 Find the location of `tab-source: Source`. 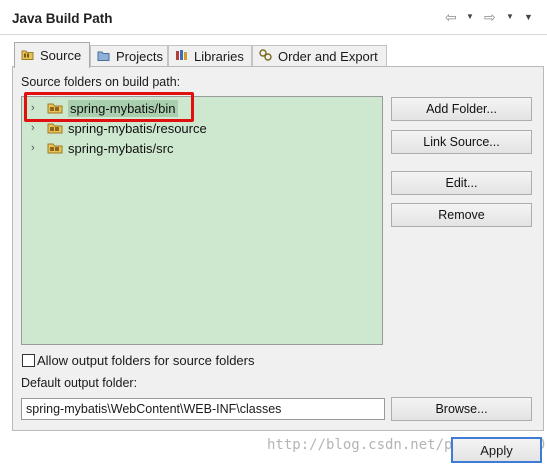

tab-source: Source is located at coordinates (52, 55).